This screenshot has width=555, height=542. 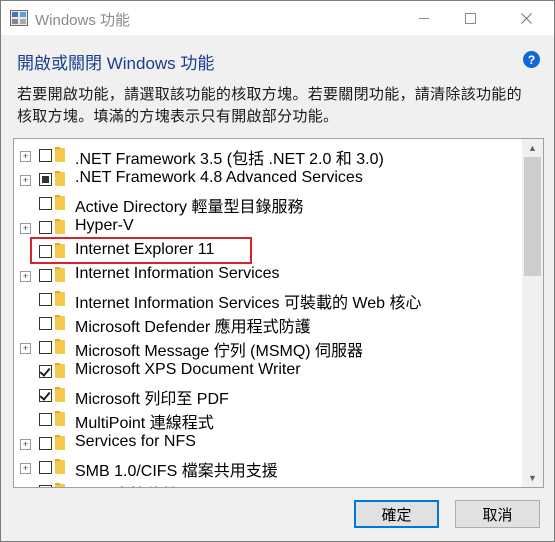 I want to click on maximize-button, so click(x=470, y=18).